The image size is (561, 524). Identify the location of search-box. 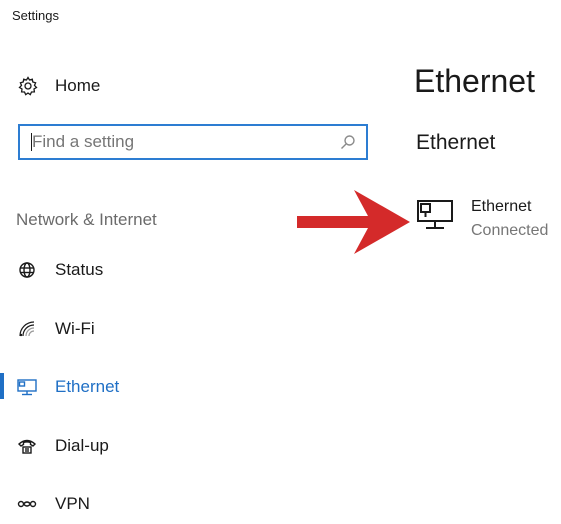
(193, 142).